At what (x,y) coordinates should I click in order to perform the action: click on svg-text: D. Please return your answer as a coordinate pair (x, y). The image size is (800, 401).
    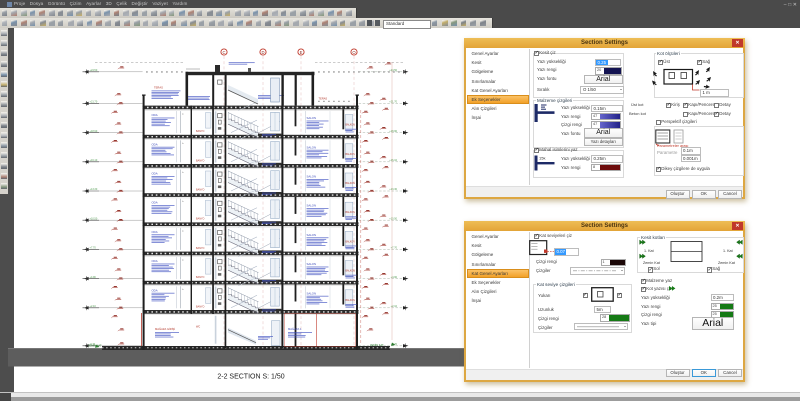
    Looking at the image, I should click on (262, 52).